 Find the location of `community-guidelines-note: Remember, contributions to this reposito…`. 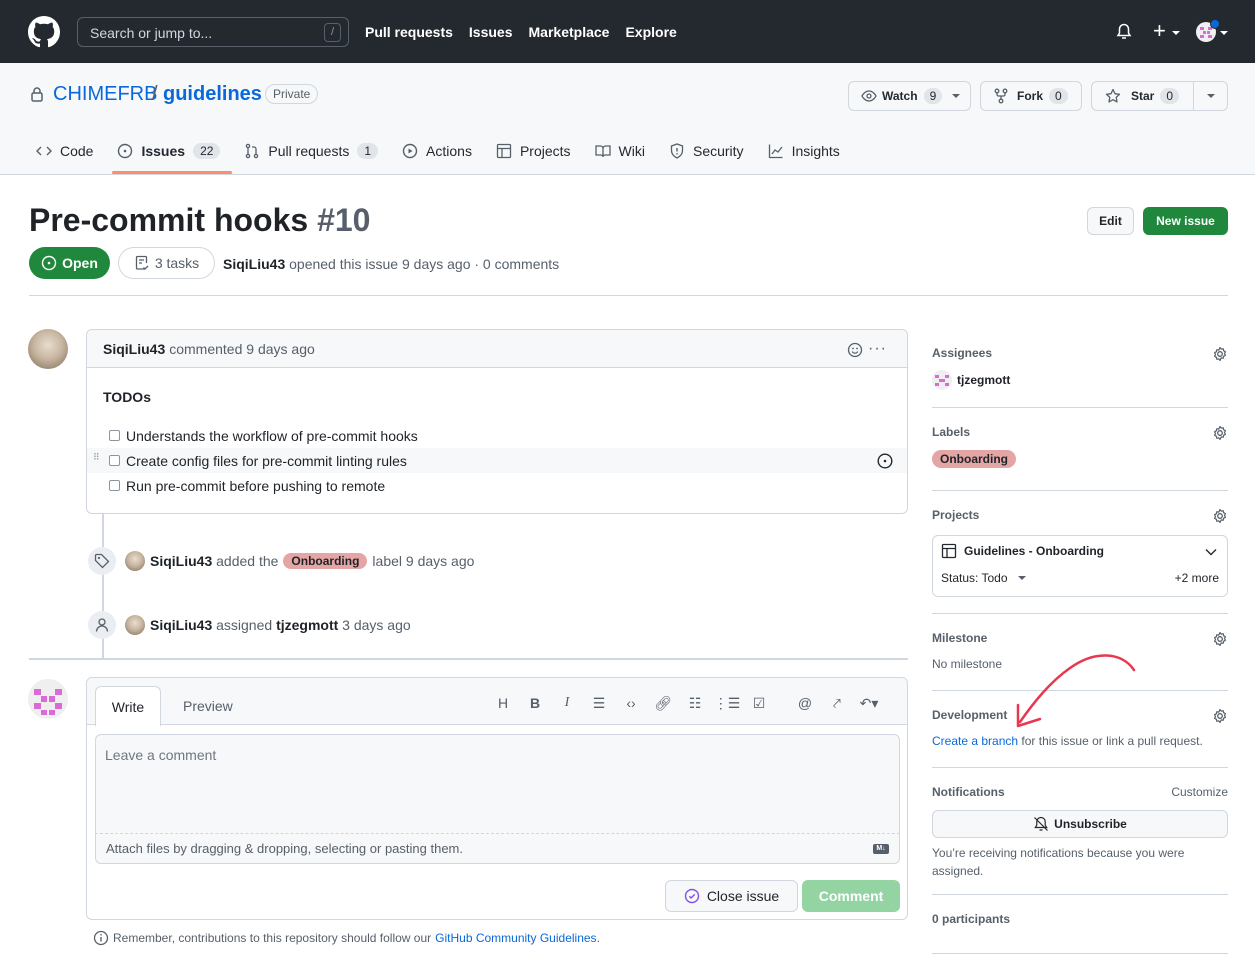

community-guidelines-note: Remember, contributions to this reposito… is located at coordinates (346, 938).